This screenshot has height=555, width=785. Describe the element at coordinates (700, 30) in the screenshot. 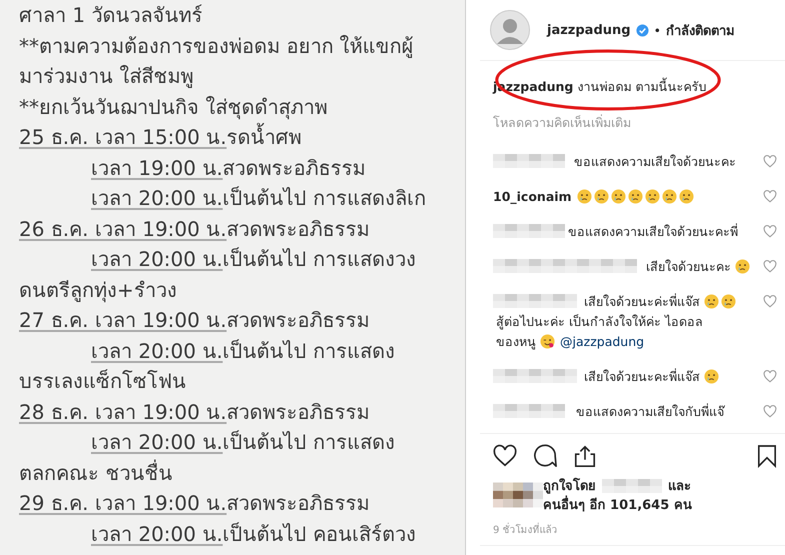

I see `following-button: กำลังติดตาม` at that location.